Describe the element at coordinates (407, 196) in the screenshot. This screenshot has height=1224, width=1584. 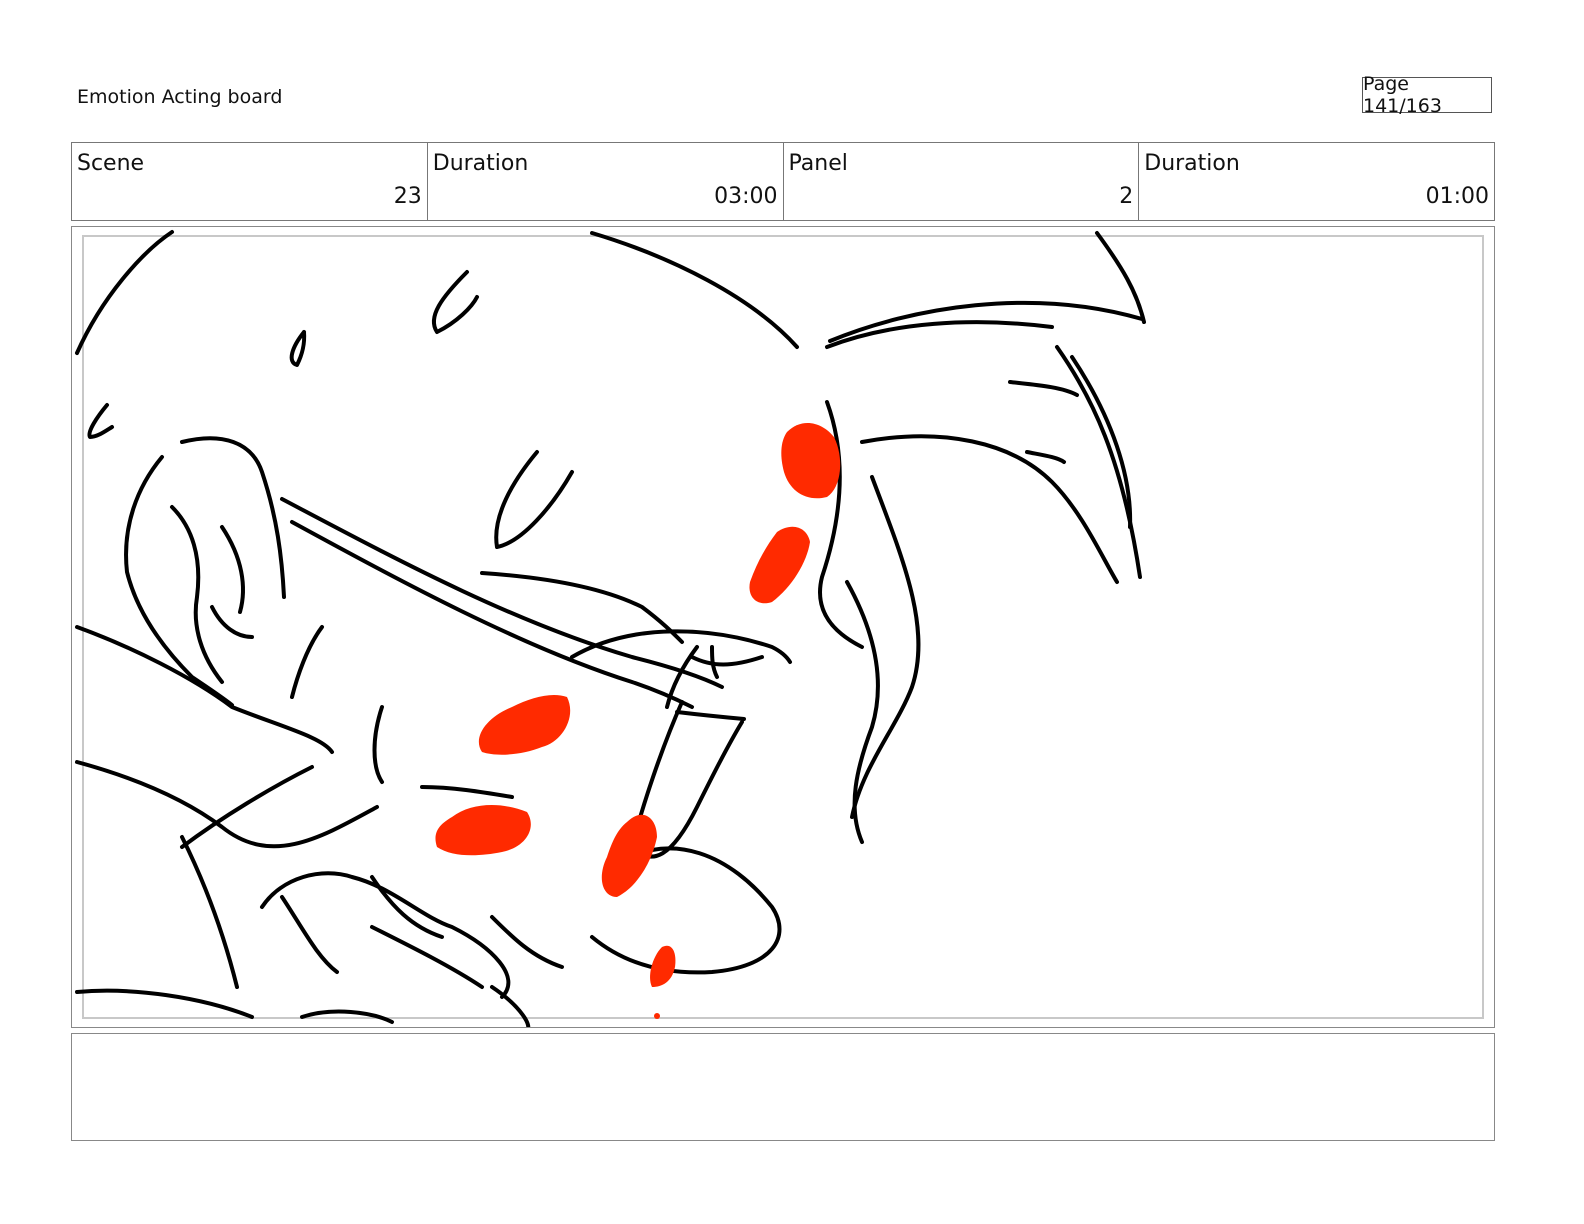
I see `scene-value: 23` at that location.